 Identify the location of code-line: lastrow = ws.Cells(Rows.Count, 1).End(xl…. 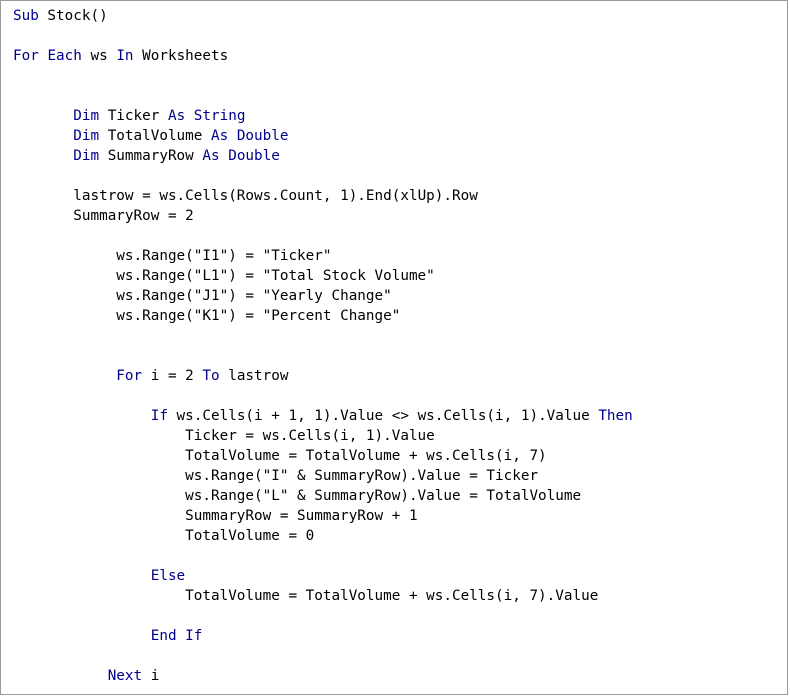
(323, 196).